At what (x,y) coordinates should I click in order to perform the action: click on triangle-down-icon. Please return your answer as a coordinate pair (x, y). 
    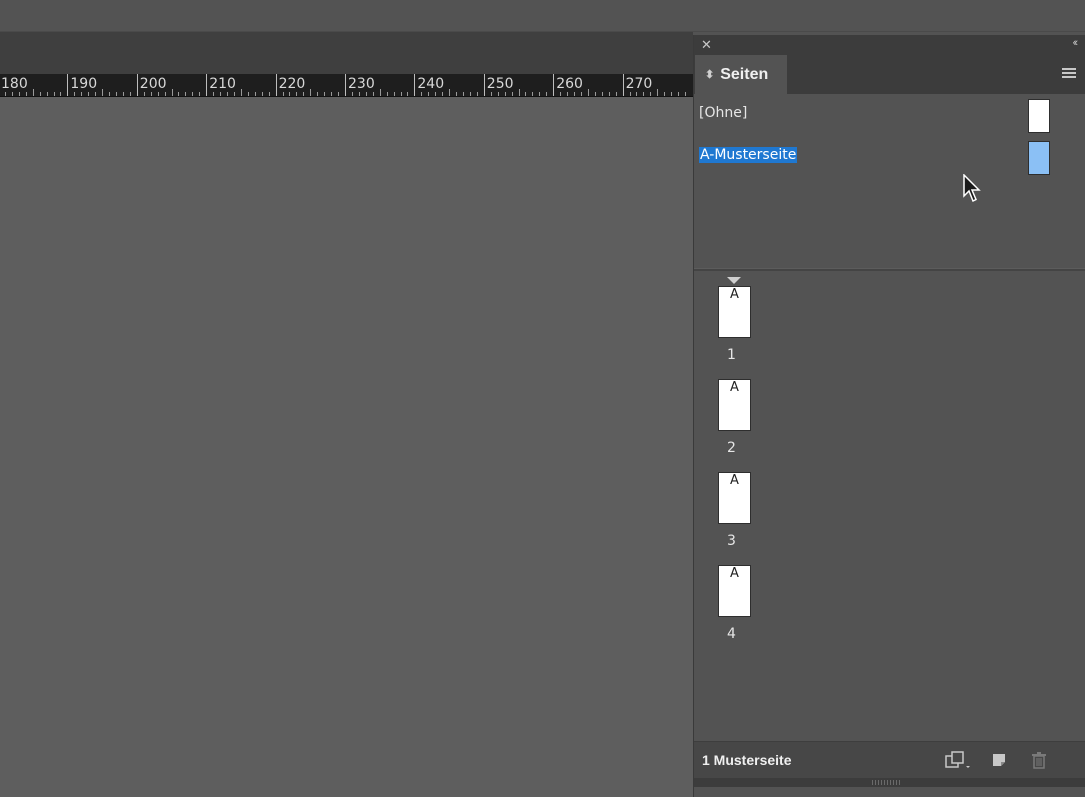
    Looking at the image, I should click on (734, 280).